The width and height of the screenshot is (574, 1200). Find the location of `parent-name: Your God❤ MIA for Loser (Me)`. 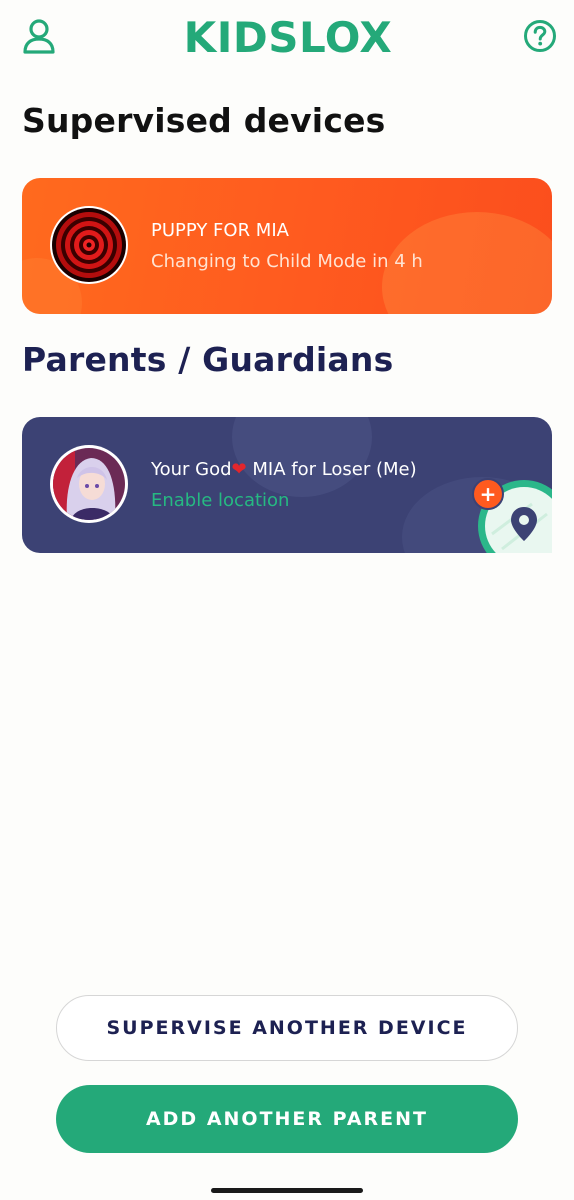

parent-name: Your God❤ MIA for Loser (Me) is located at coordinates (284, 469).